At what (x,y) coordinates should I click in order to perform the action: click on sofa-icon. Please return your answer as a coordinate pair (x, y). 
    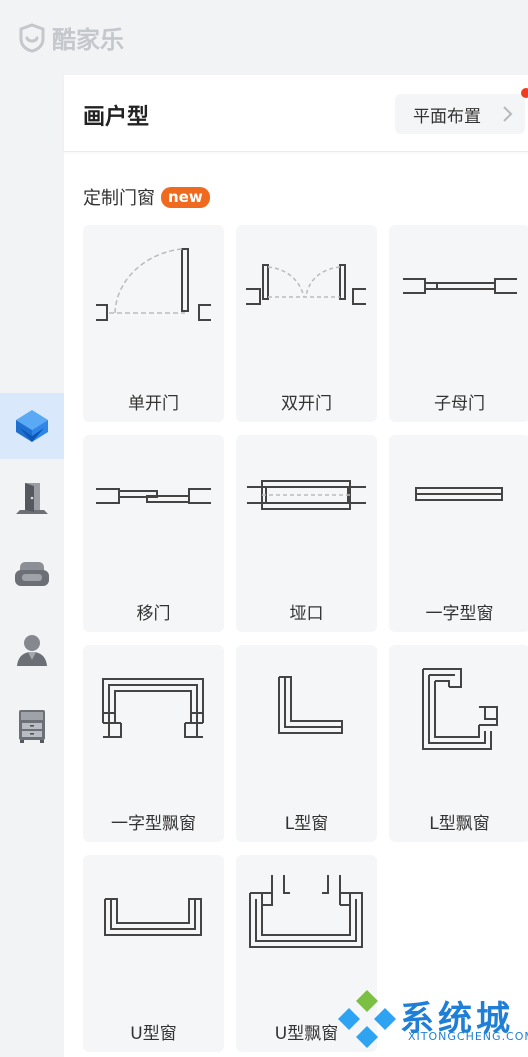
    Looking at the image, I should click on (32, 574).